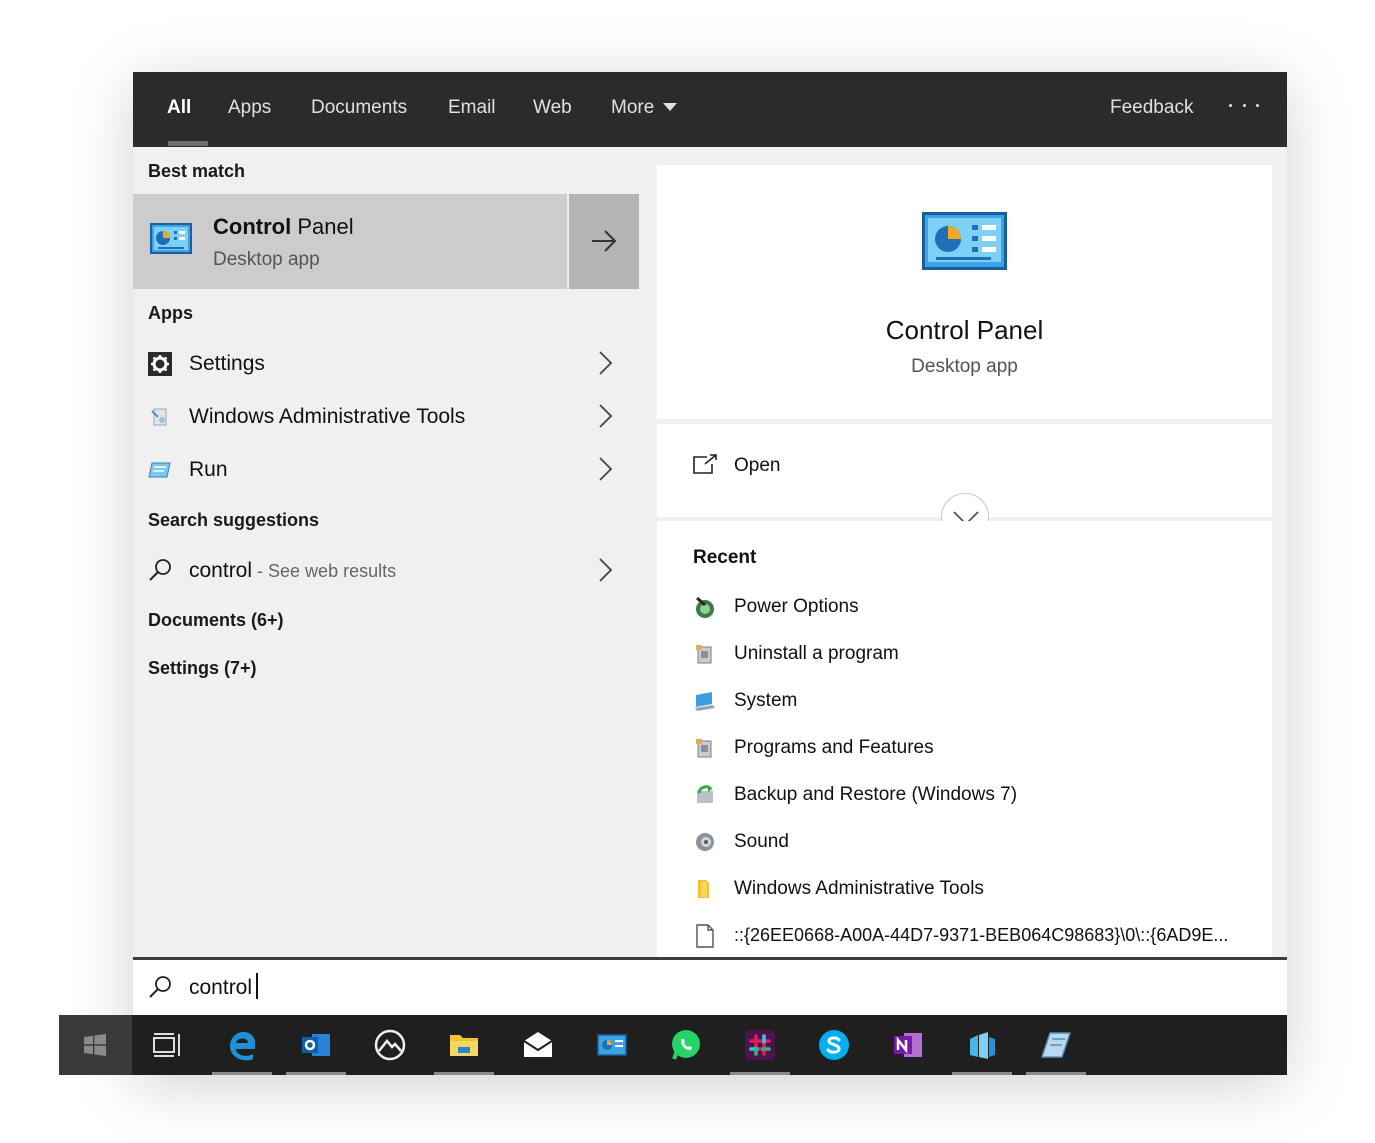  I want to click on power-options-icon, so click(705, 607).